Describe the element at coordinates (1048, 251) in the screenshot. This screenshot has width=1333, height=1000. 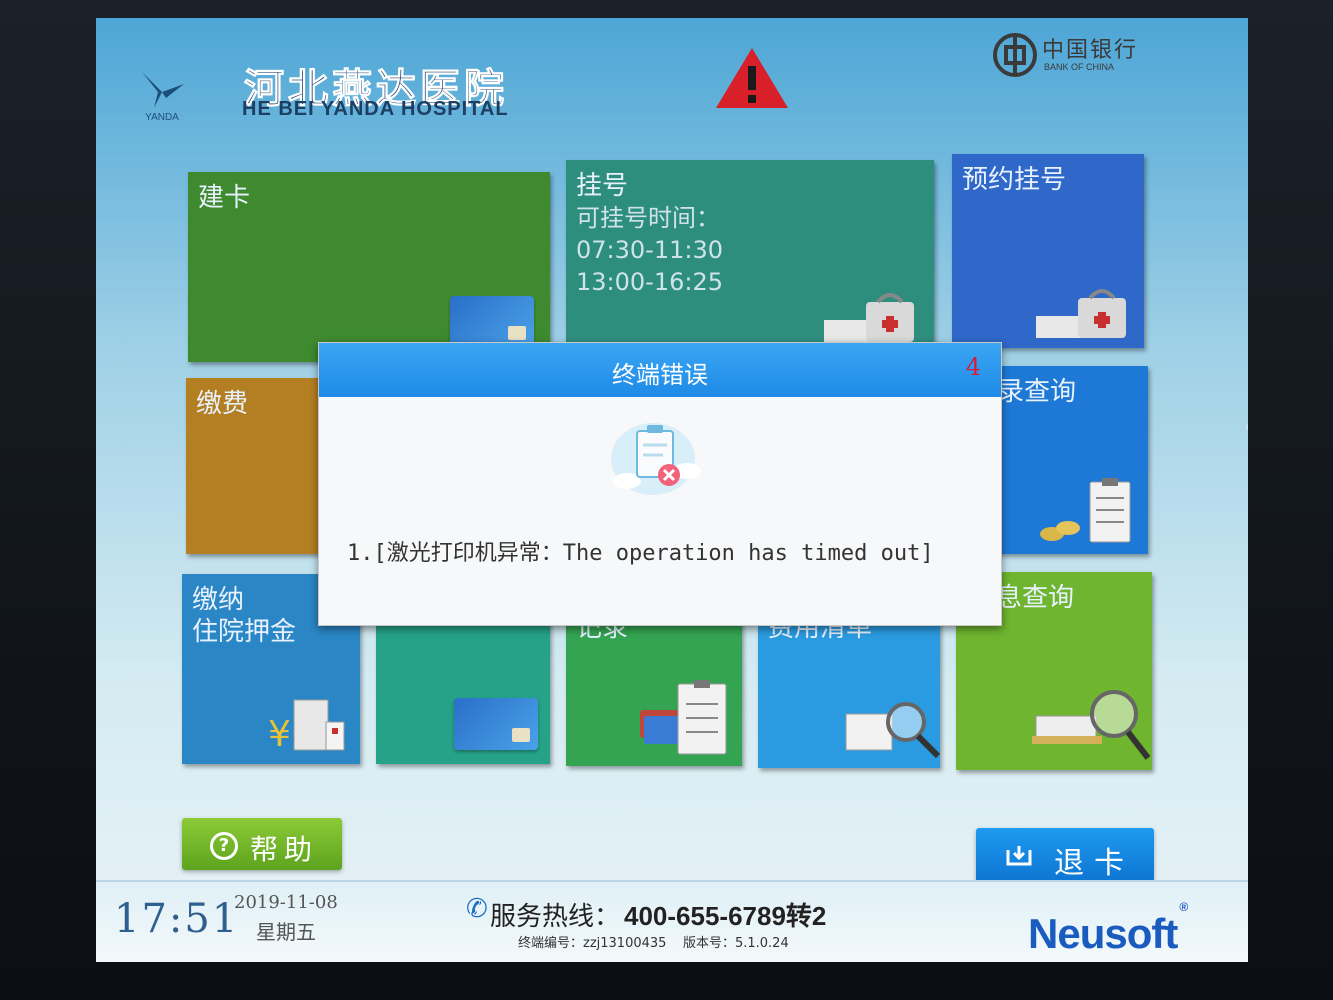
I see `tile-appointment: 预约挂号` at that location.